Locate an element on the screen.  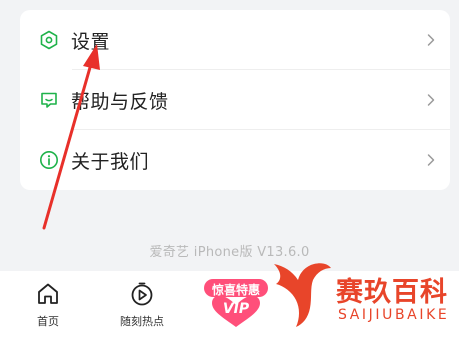
vip-promo-badge: 惊喜特惠 VIP is located at coordinates (236, 304).